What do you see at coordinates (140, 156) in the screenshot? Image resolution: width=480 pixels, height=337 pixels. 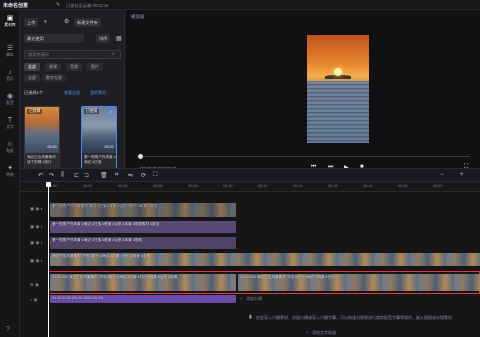 I see `preview-progress-handle` at bounding box center [140, 156].